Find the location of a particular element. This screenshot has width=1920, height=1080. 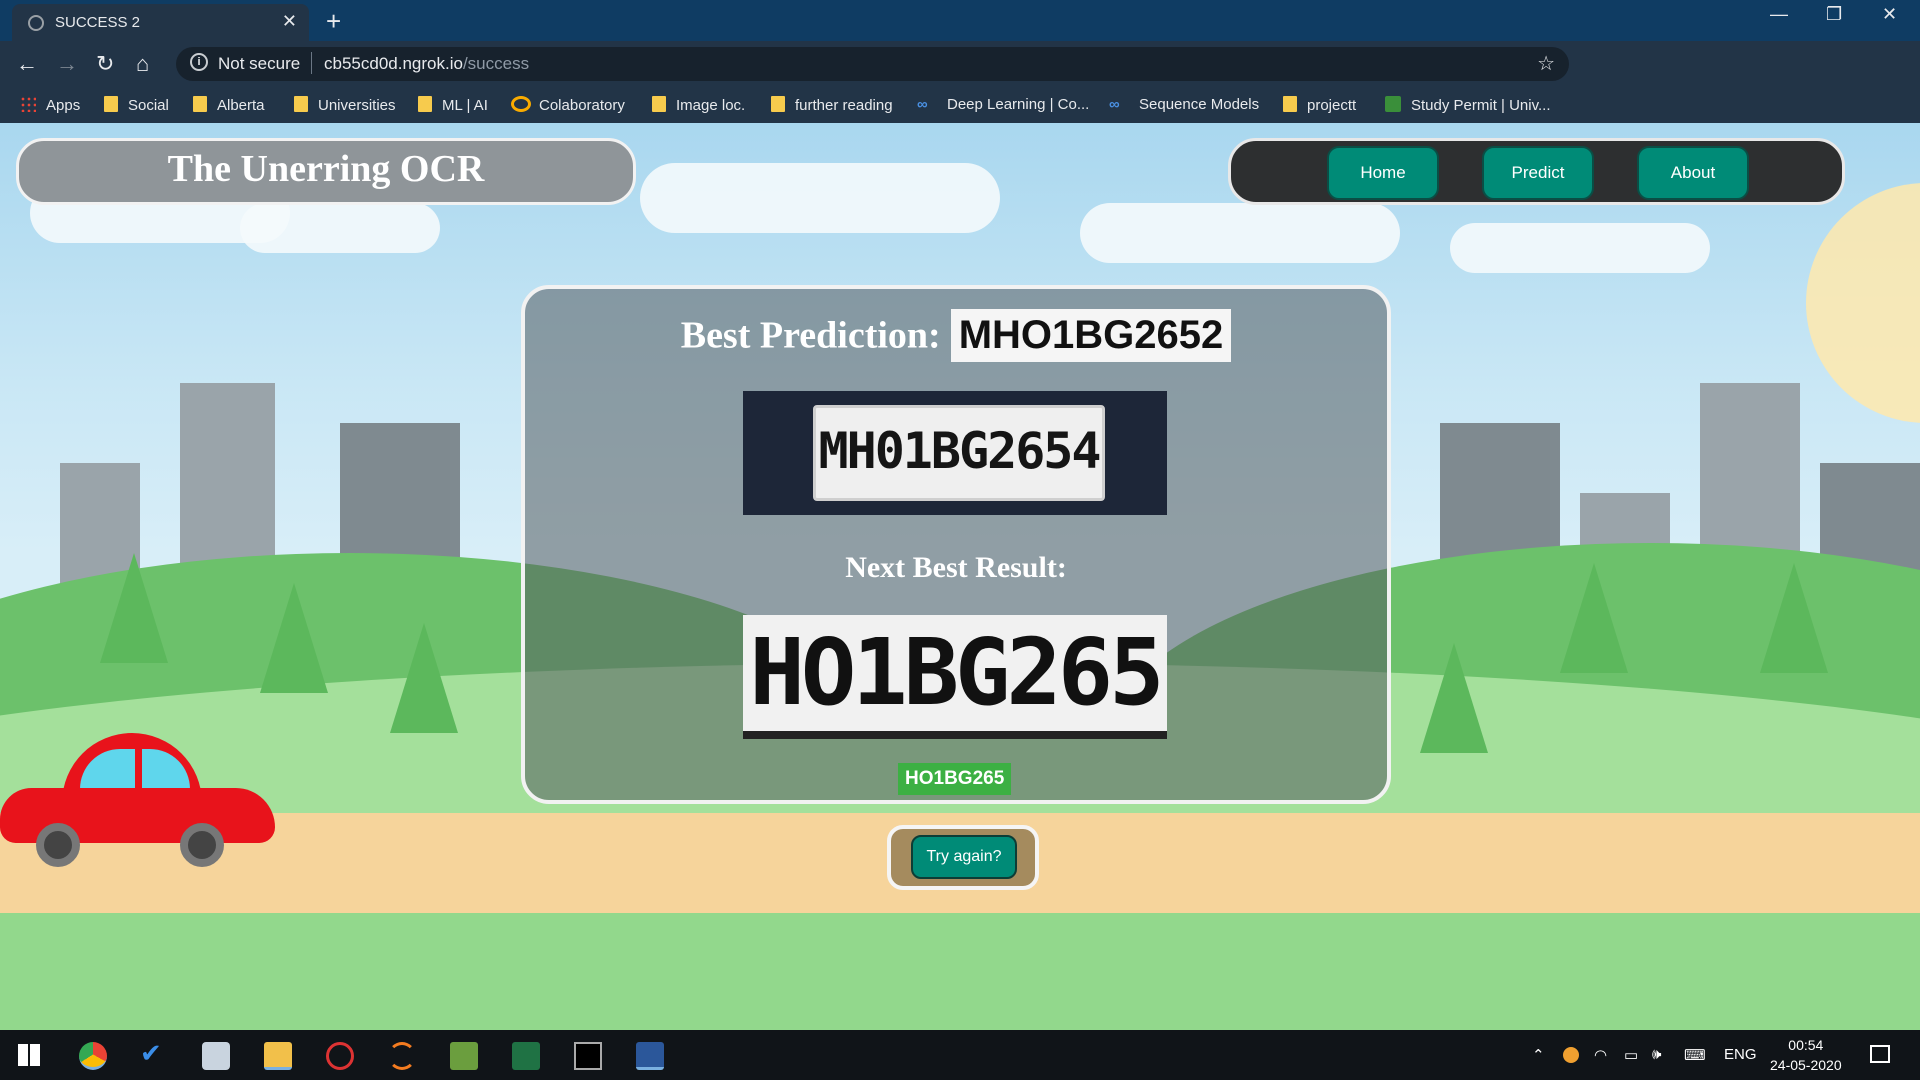

browser-tab-strip: SUCCESS 2 ✕ + — ❐ ✕ is located at coordinates (960, 20).